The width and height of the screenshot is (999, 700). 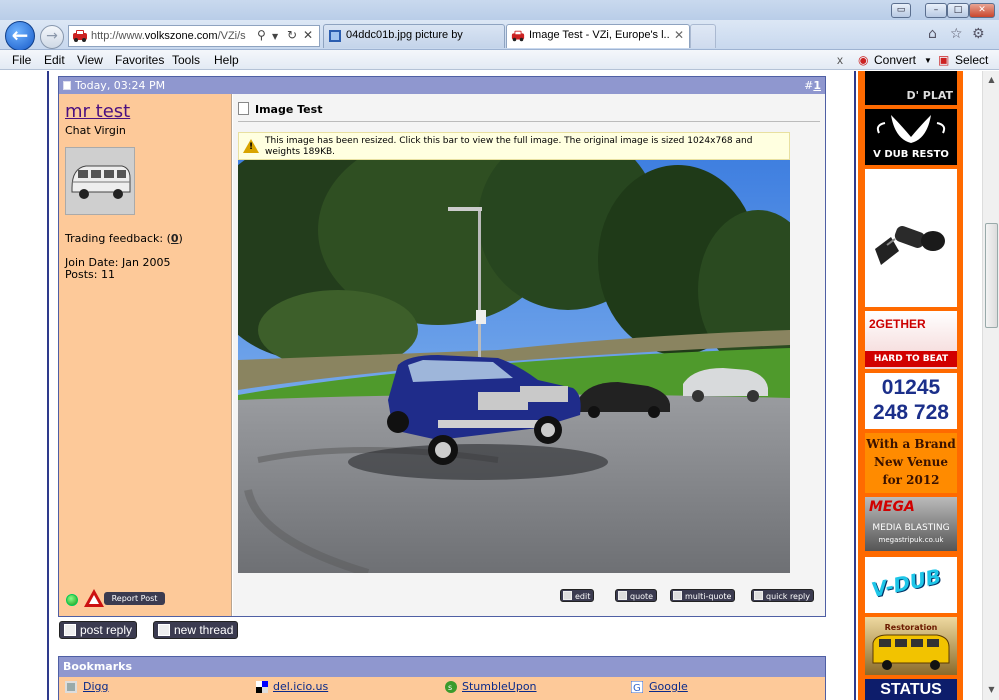 I want to click on tab-photobucket: 04ddc01b.jpg picture by, so click(x=414, y=36).